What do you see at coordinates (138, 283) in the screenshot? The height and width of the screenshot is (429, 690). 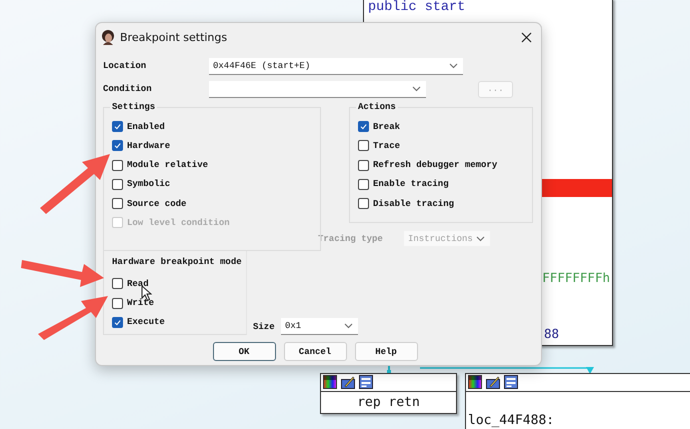 I see `checkbox-label: Read` at bounding box center [138, 283].